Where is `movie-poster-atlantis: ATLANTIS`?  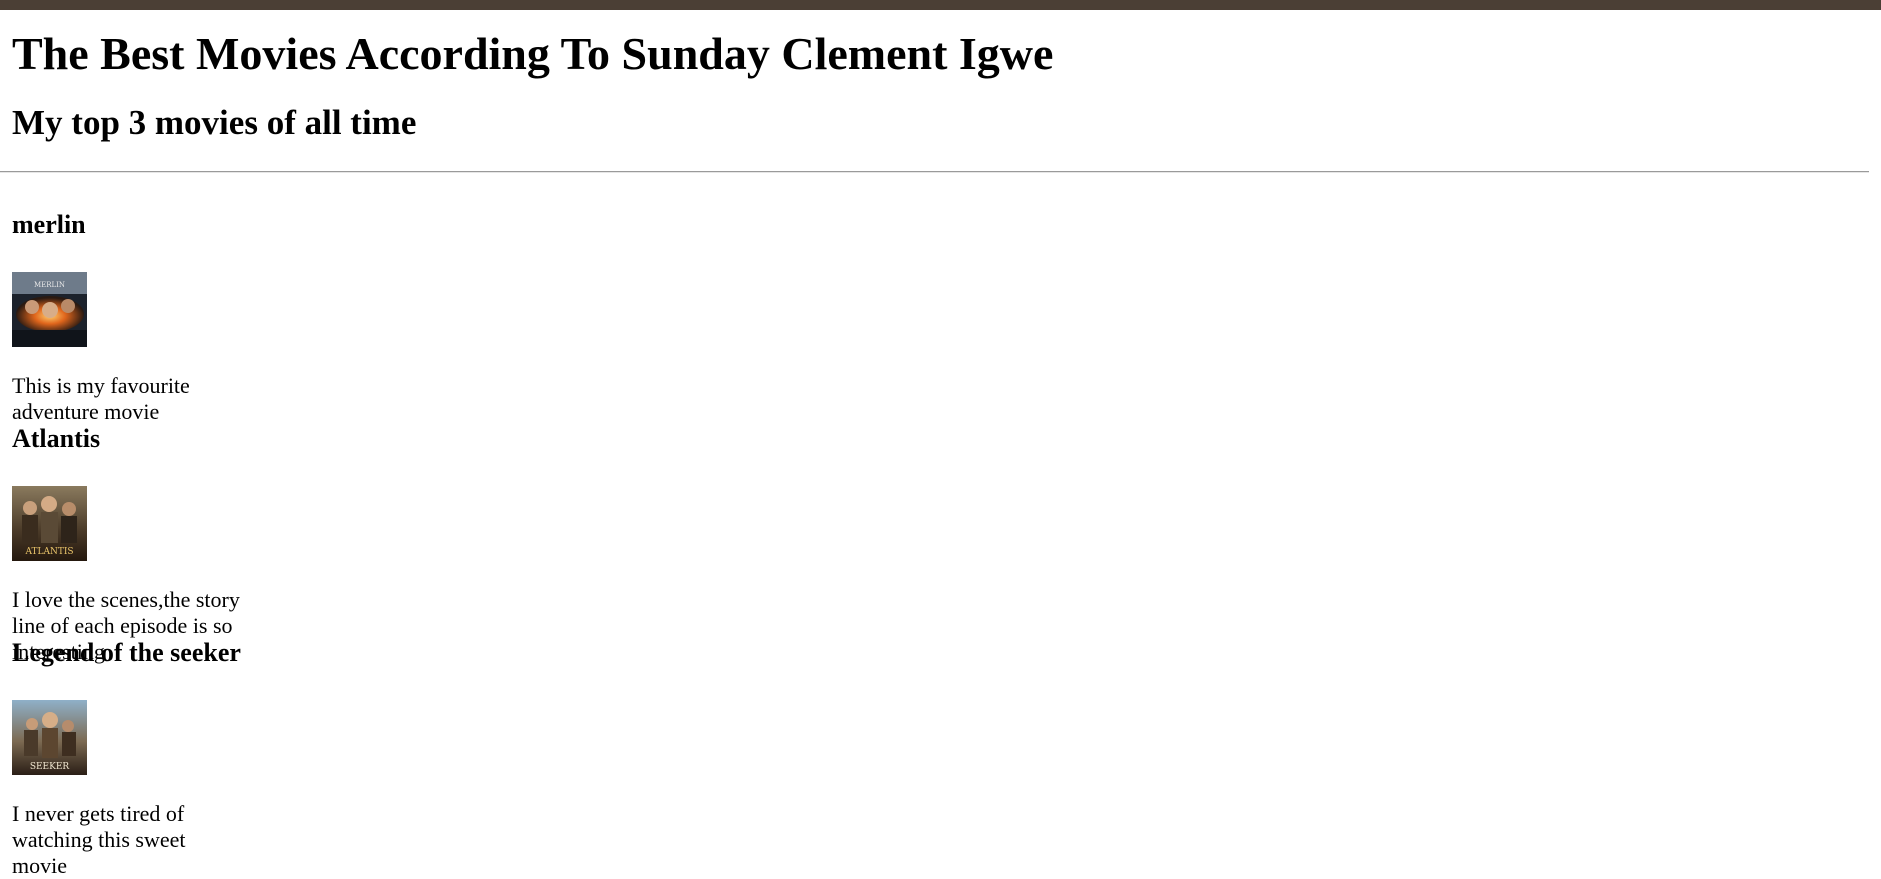
movie-poster-atlantis: ATLANTIS is located at coordinates (49, 523).